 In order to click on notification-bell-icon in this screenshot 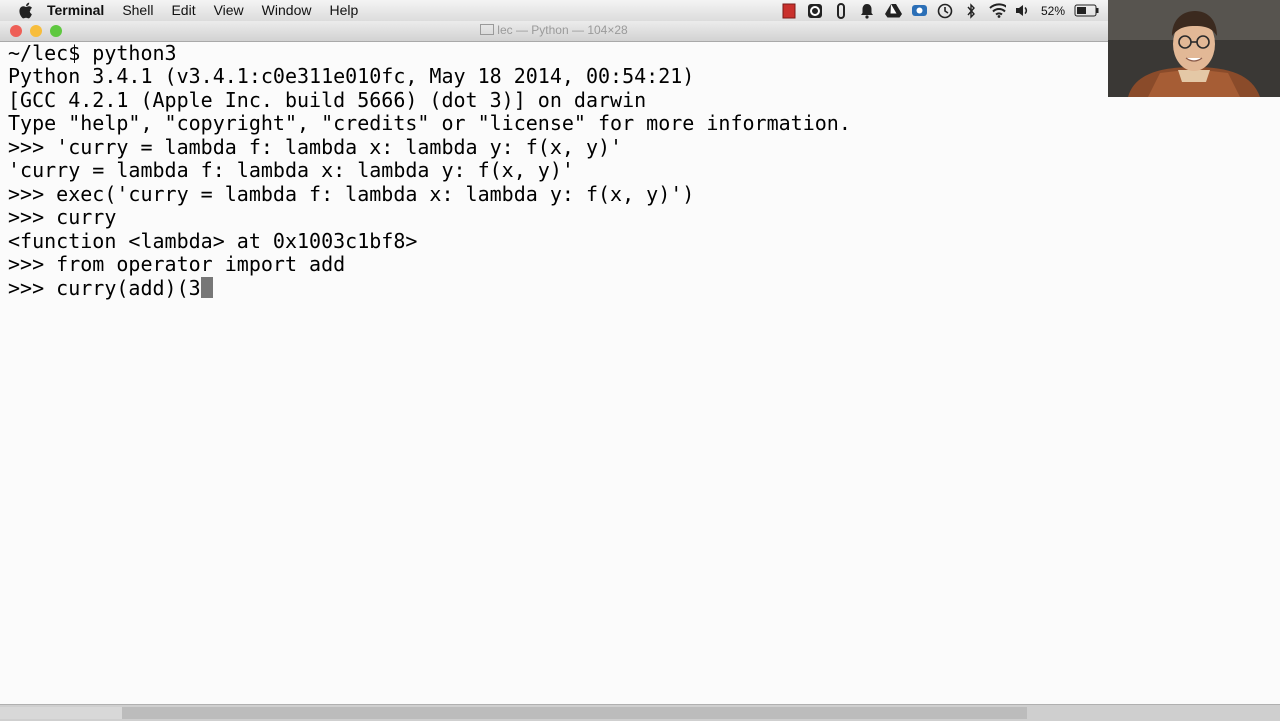, I will do `click(867, 10)`.